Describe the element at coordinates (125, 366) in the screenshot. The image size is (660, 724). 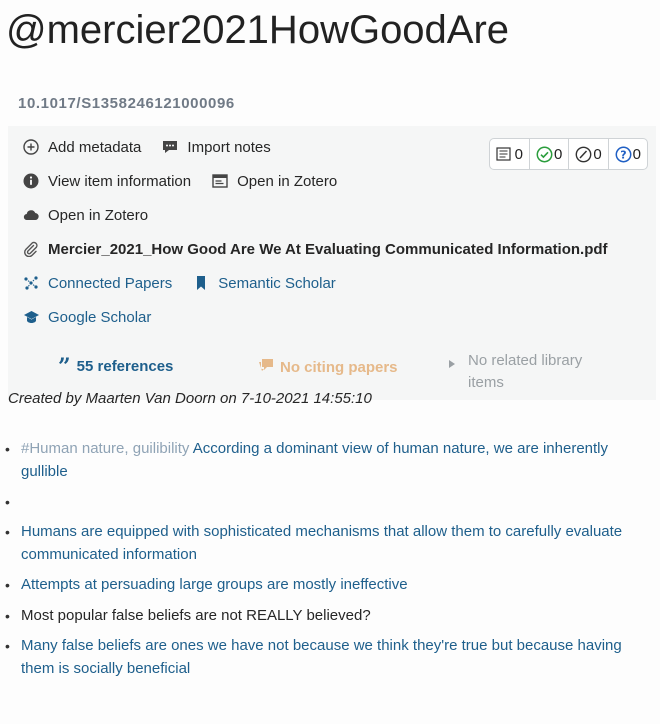
I see `references-label: 55 references` at that location.